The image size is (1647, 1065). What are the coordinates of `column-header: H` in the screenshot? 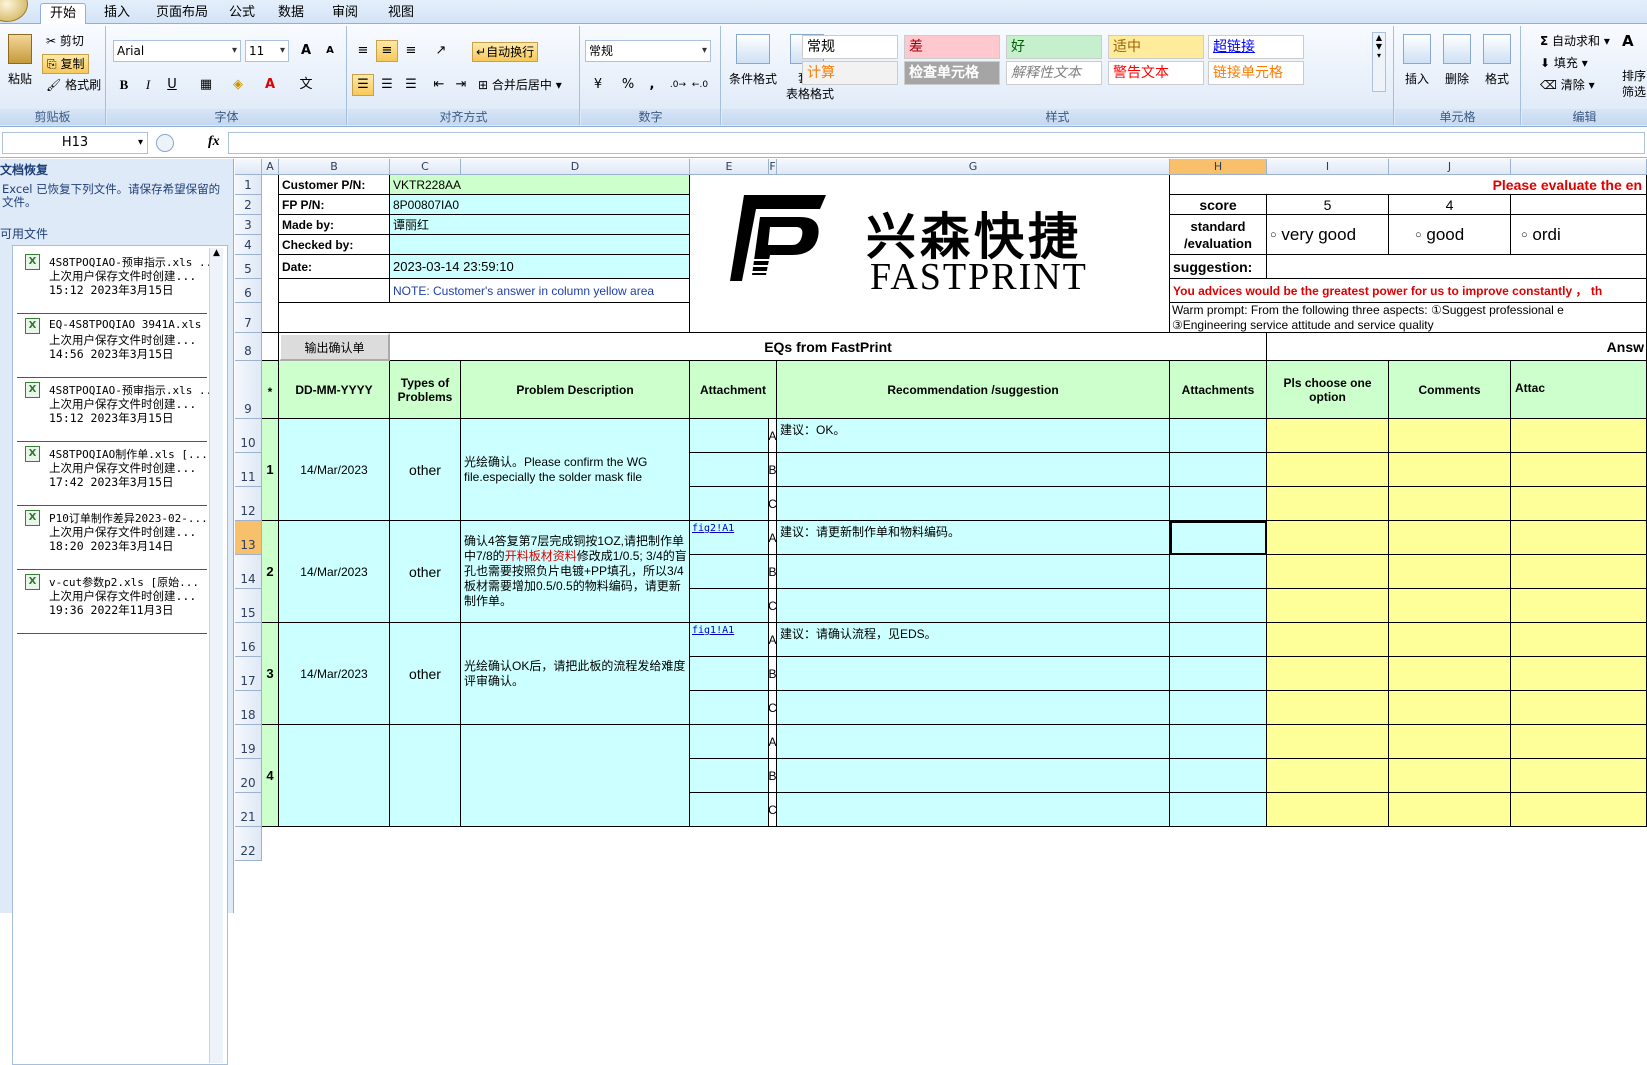 It's located at (1218, 167).